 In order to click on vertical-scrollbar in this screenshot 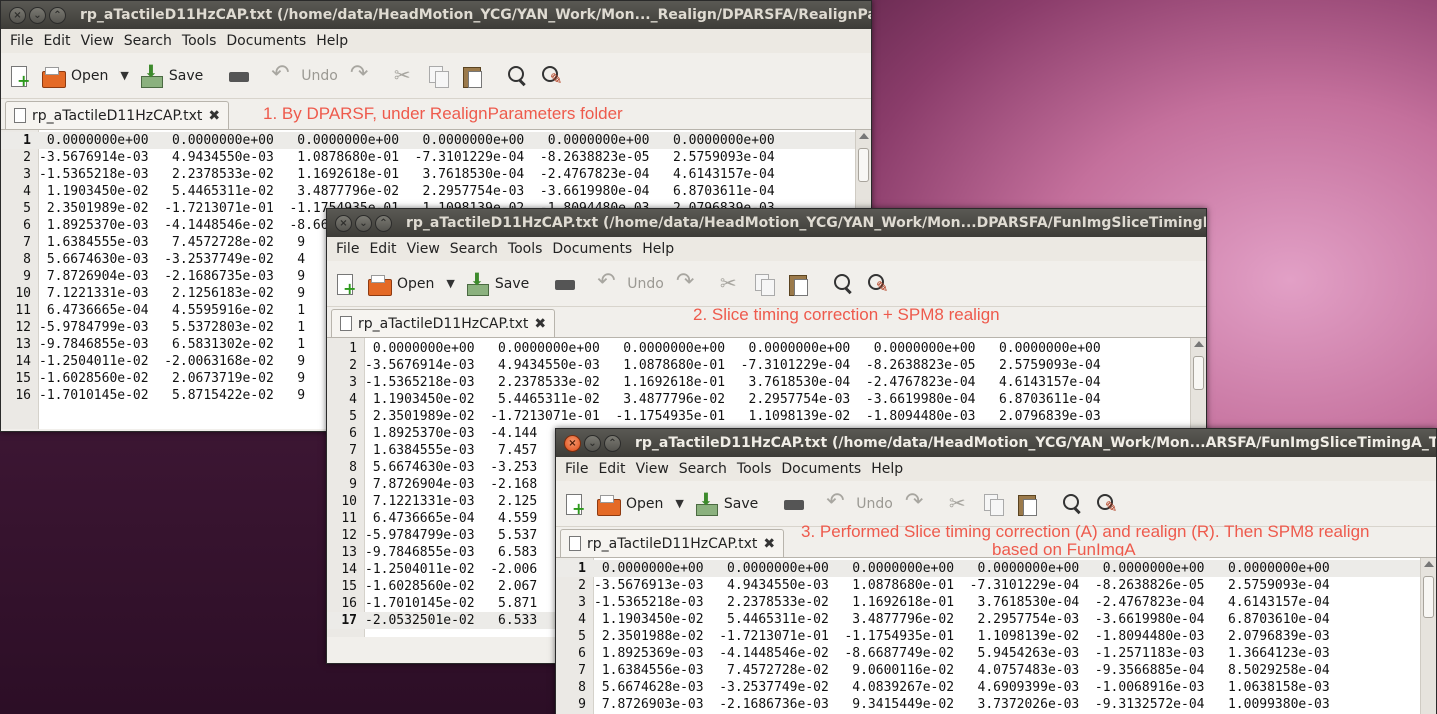, I will do `click(1428, 636)`.